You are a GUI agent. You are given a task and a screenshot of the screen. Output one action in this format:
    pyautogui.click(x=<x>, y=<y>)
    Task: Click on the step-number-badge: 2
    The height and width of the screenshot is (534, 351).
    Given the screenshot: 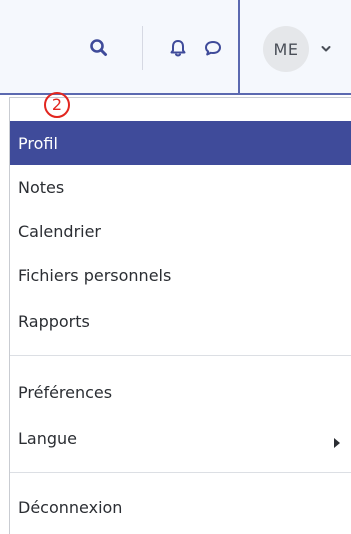 What is the action you would take?
    pyautogui.click(x=57, y=105)
    